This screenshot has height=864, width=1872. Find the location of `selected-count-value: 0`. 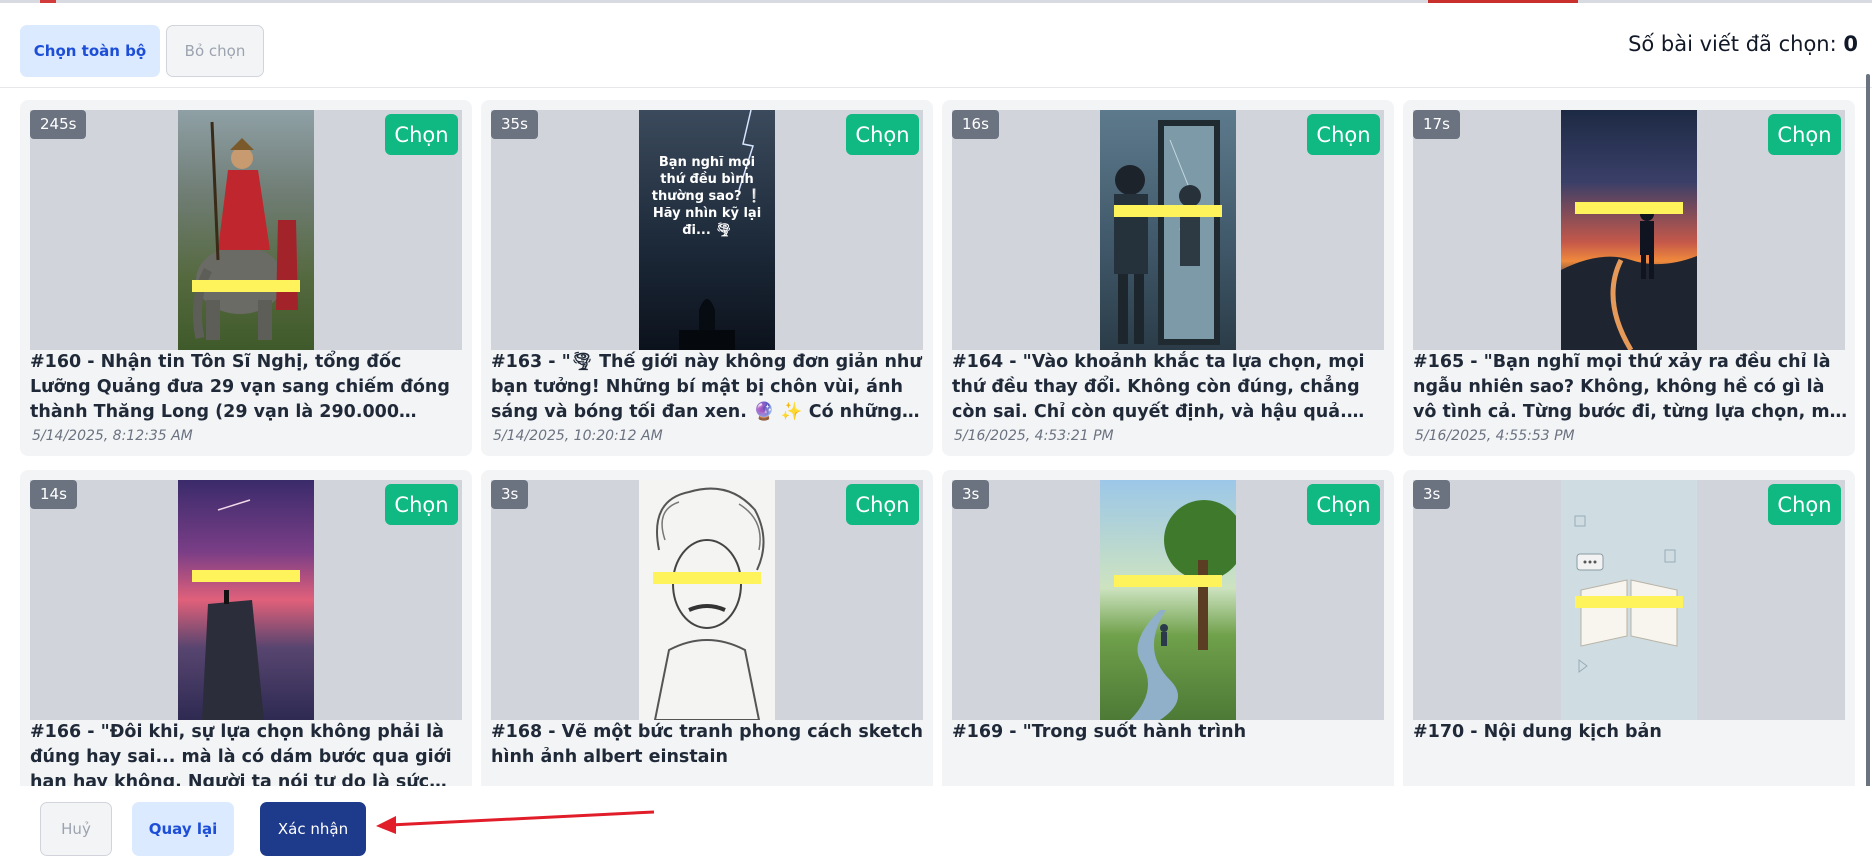

selected-count-value: 0 is located at coordinates (1850, 44).